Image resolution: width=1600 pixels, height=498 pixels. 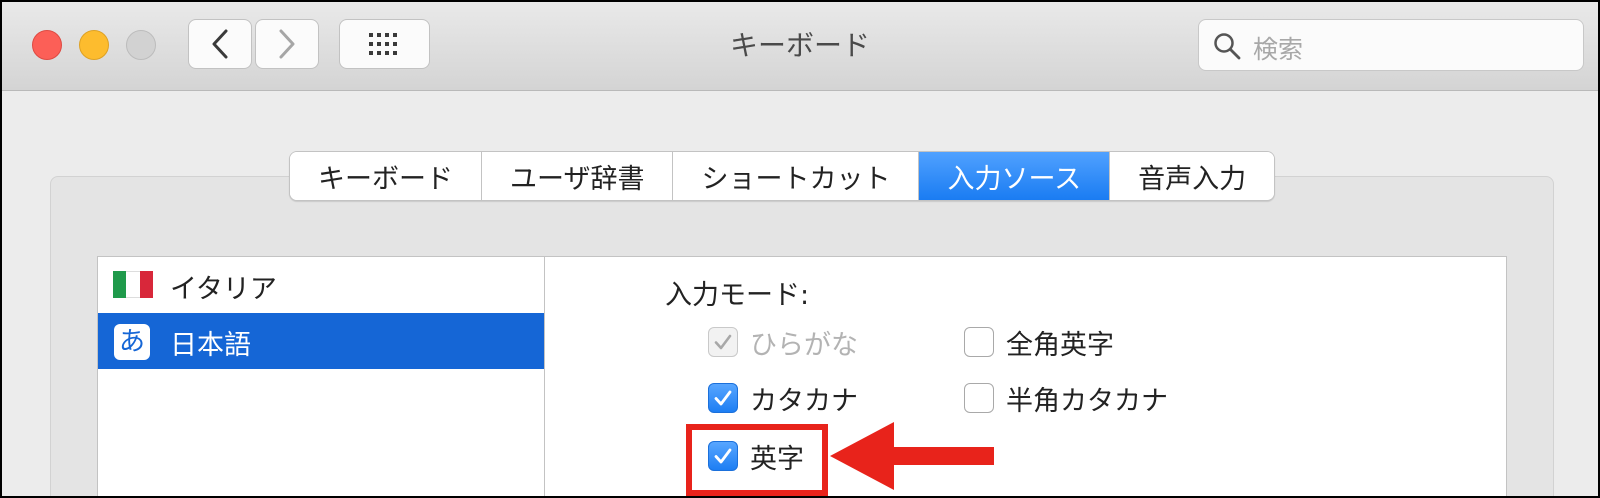 What do you see at coordinates (1192, 176) in the screenshot?
I see `tab-dictation: 音声入力` at bounding box center [1192, 176].